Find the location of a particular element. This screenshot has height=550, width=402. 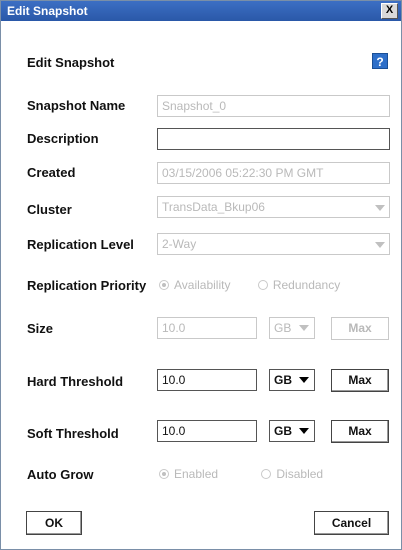

hard-threshold-unit-select: GB is located at coordinates (292, 380).